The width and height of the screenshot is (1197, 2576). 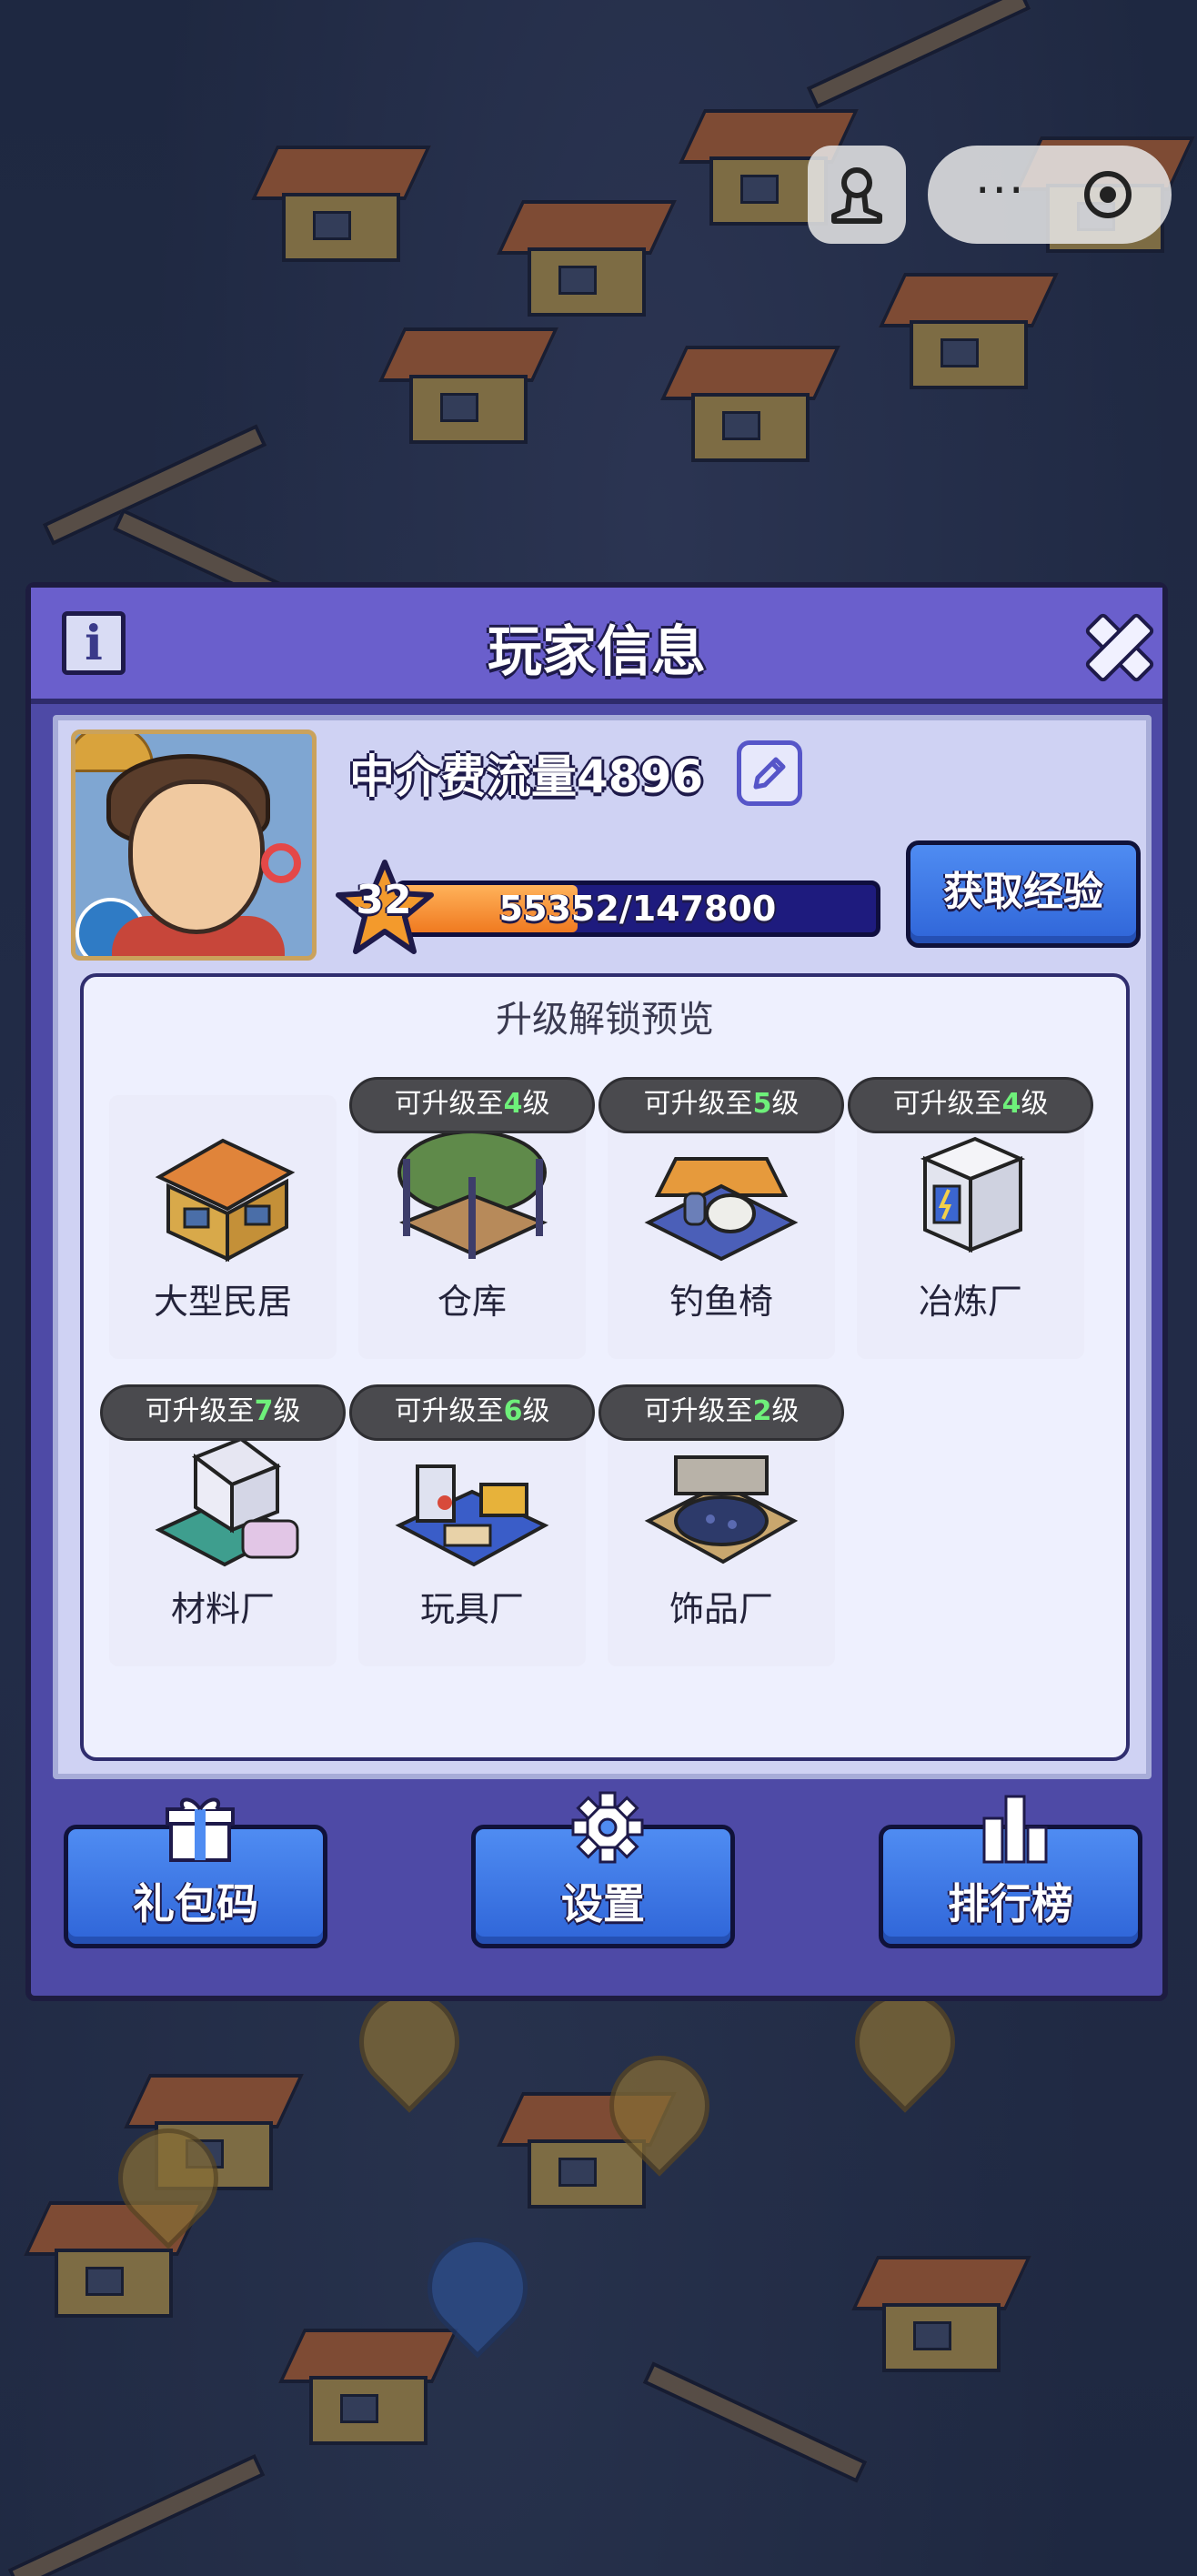 What do you see at coordinates (603, 1869) in the screenshot?
I see `settings-button: 设置` at bounding box center [603, 1869].